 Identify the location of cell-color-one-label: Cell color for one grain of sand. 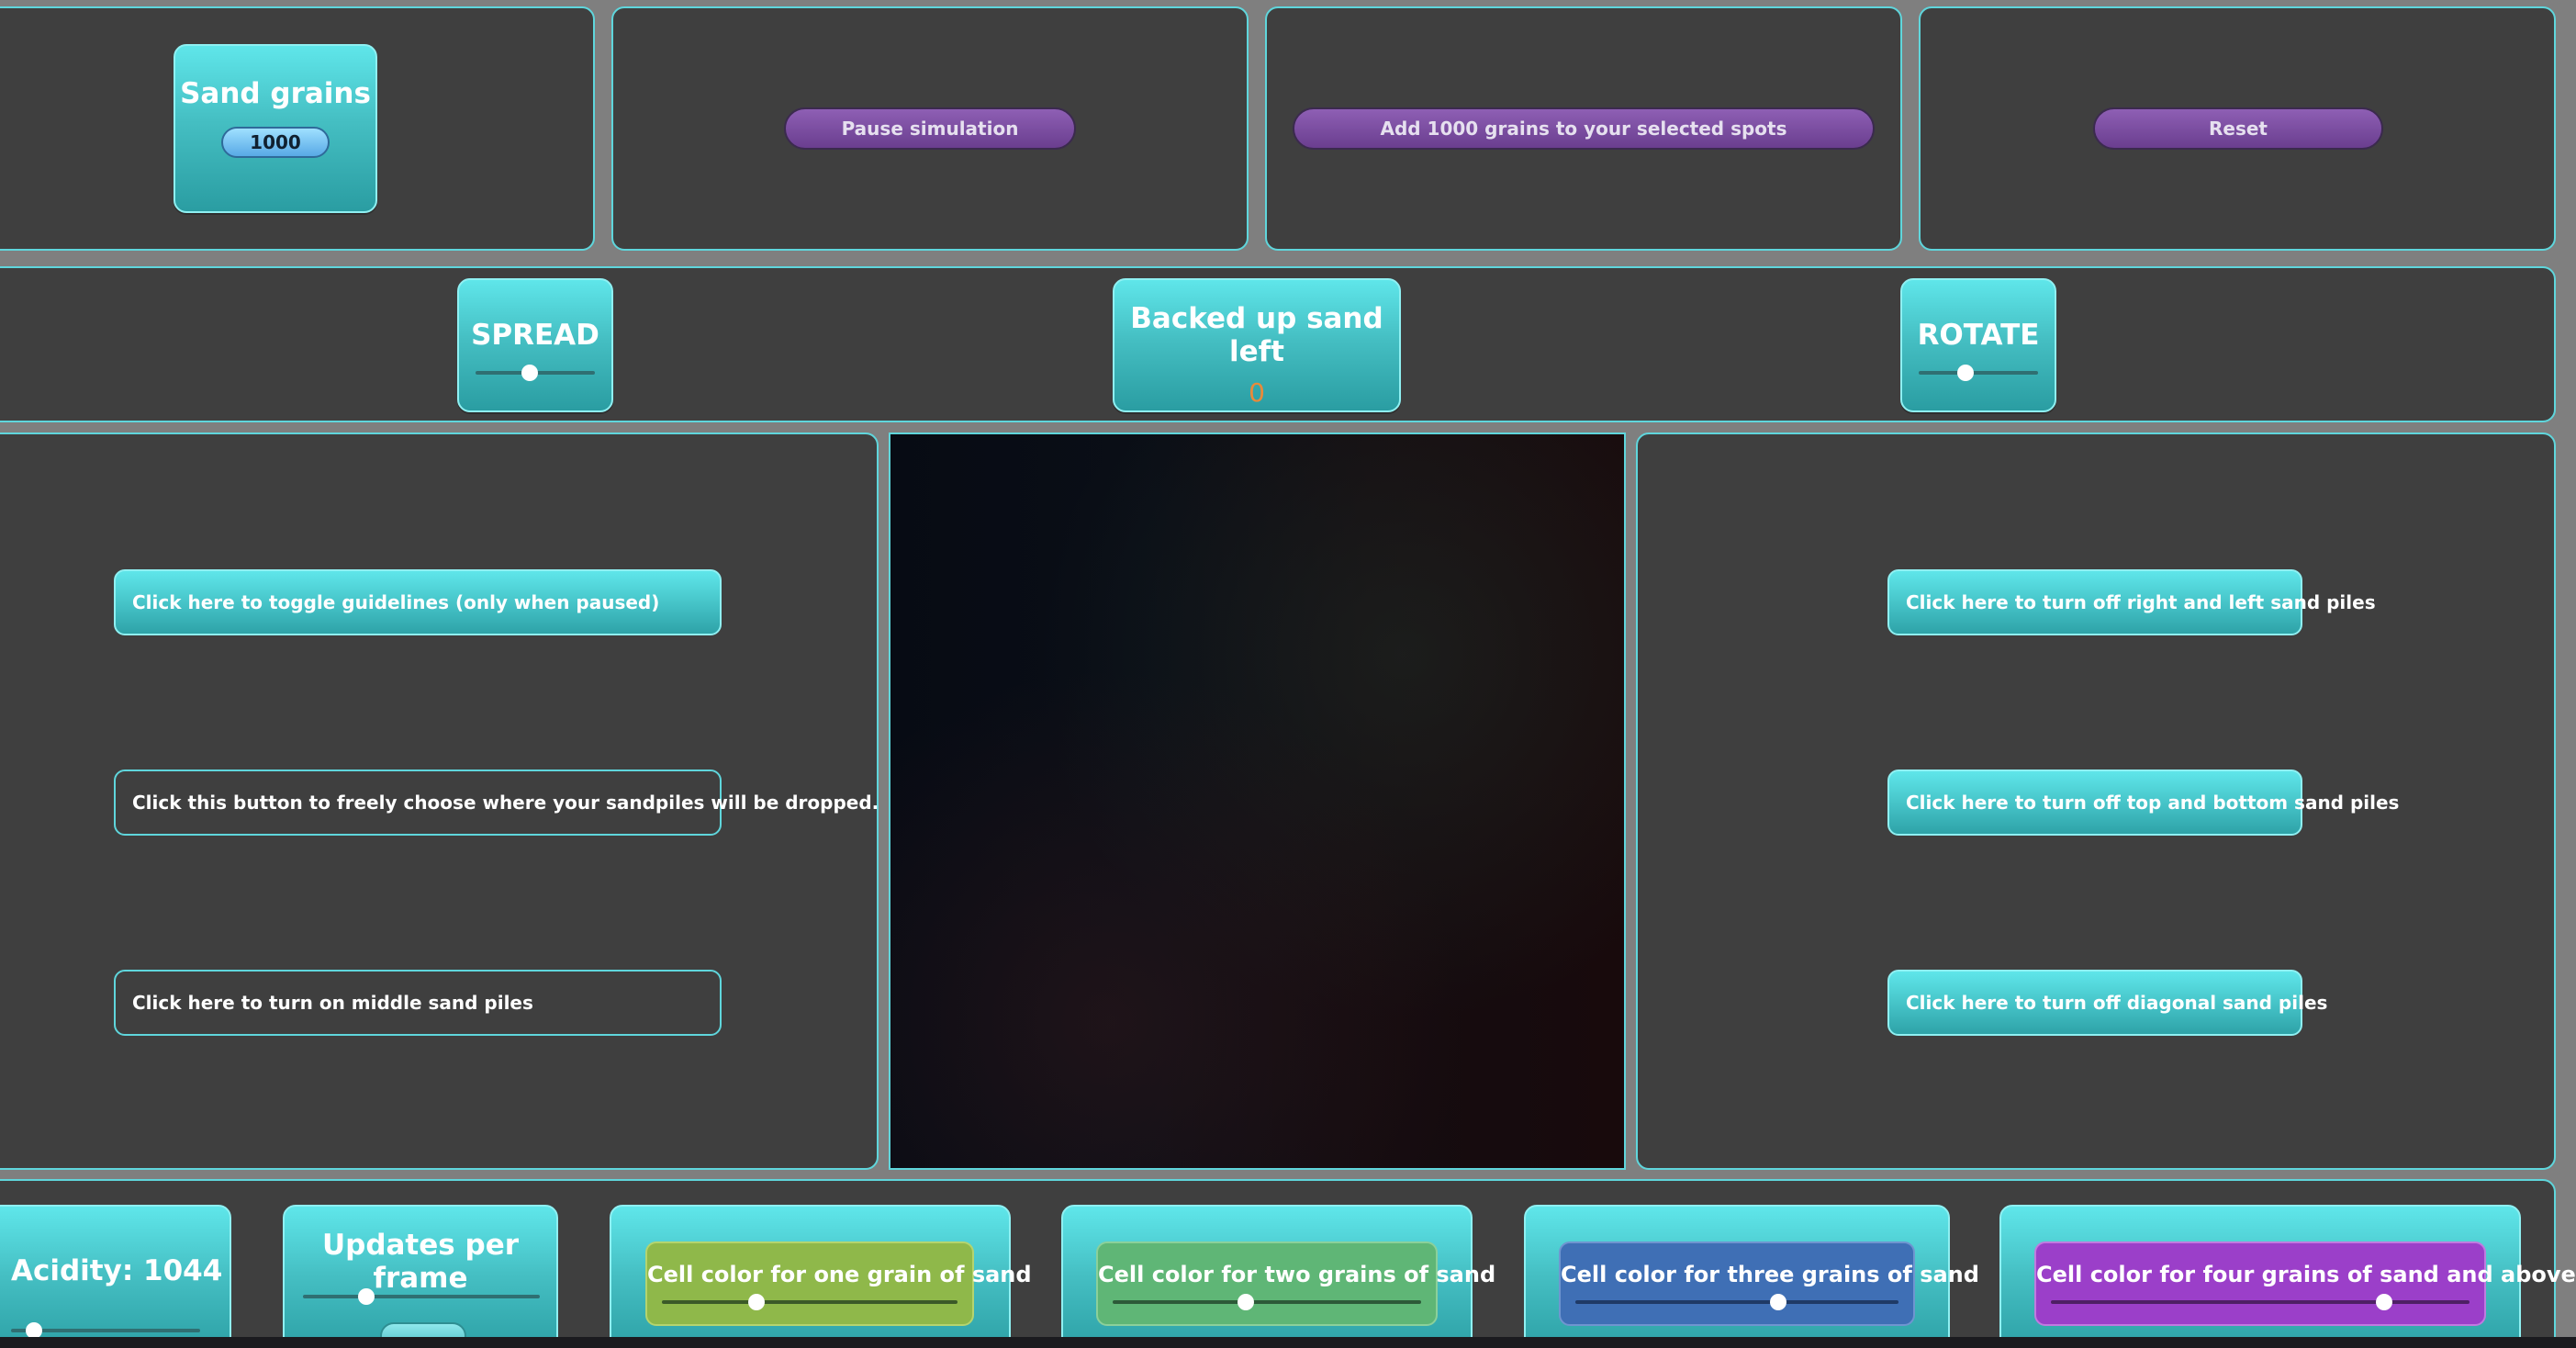
(839, 1274).